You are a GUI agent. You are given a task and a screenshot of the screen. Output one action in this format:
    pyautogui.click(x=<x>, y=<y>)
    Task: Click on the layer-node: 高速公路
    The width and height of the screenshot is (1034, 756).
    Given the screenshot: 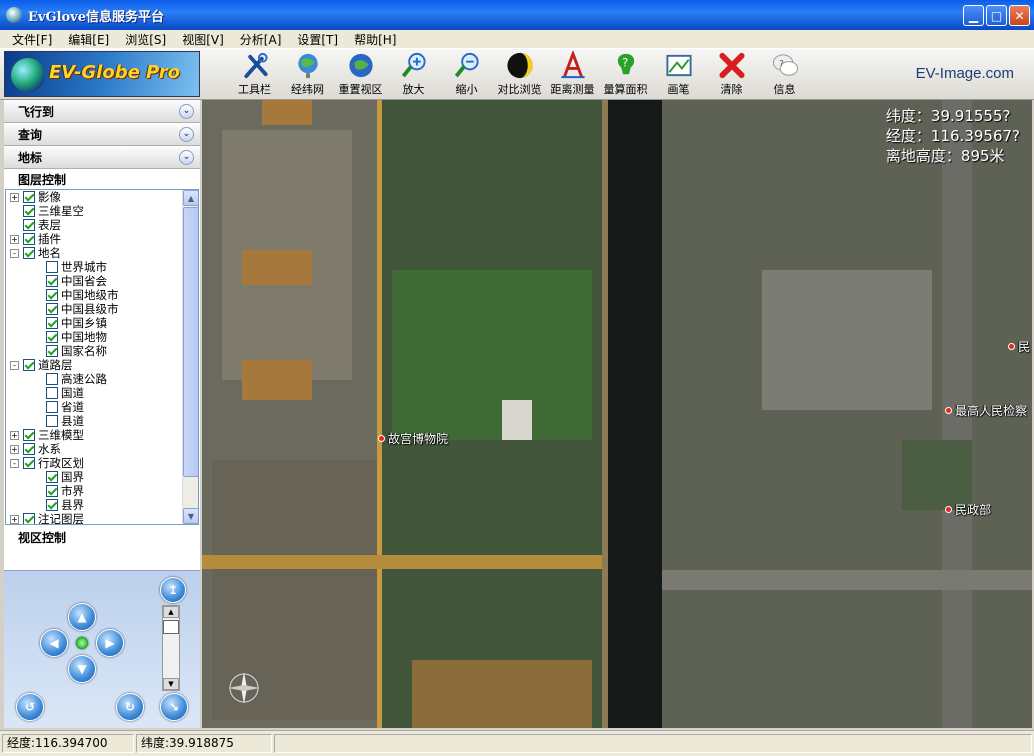 What is the action you would take?
    pyautogui.click(x=95, y=379)
    